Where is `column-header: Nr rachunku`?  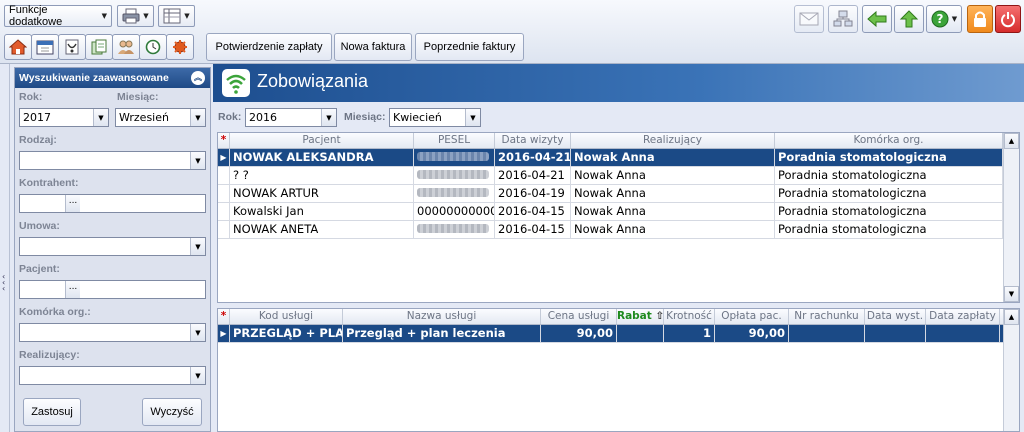
column-header: Nr rachunku is located at coordinates (827, 316).